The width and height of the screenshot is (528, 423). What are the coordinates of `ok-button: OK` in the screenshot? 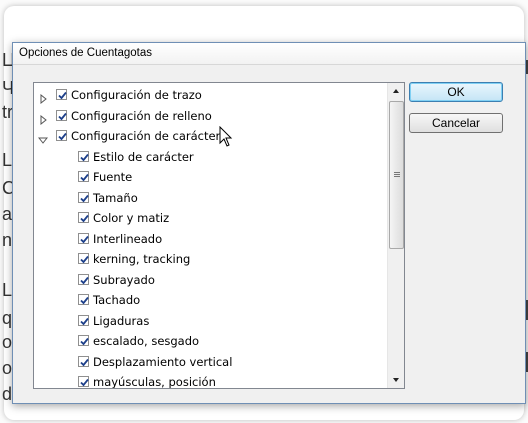 It's located at (456, 92).